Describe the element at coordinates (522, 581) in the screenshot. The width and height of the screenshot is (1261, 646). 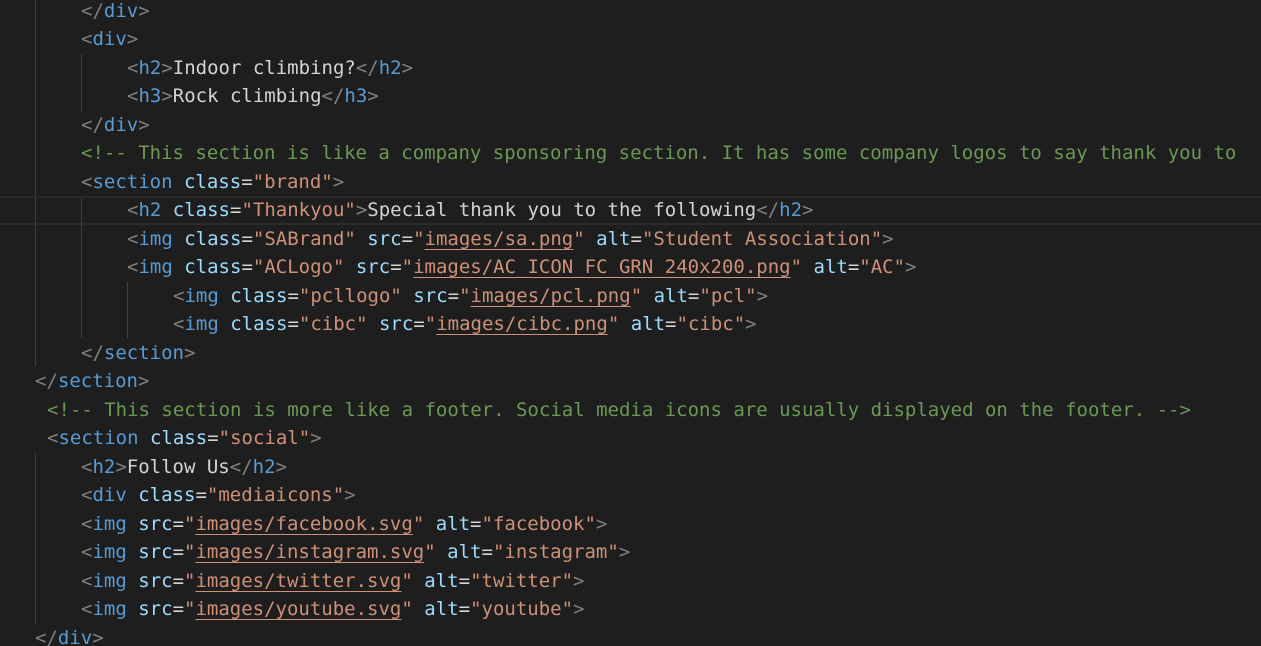
I see `code-token: "twitter"` at that location.